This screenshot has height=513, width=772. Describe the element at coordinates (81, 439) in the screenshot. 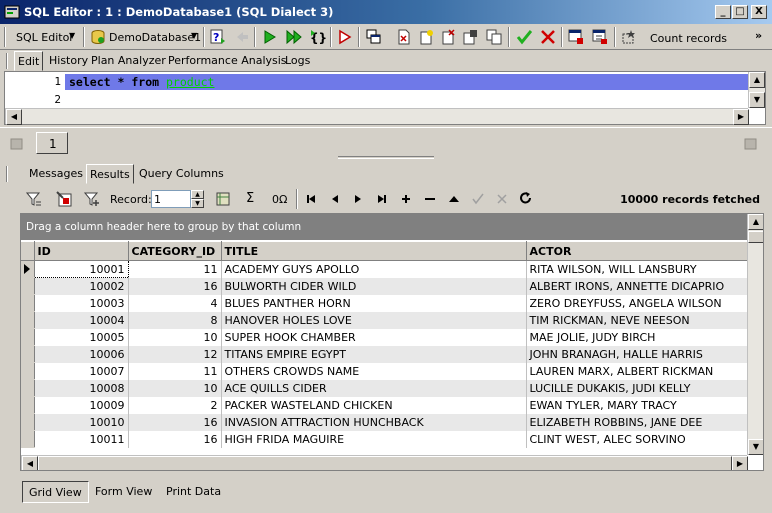

I see `cell-id: 10011` at that location.